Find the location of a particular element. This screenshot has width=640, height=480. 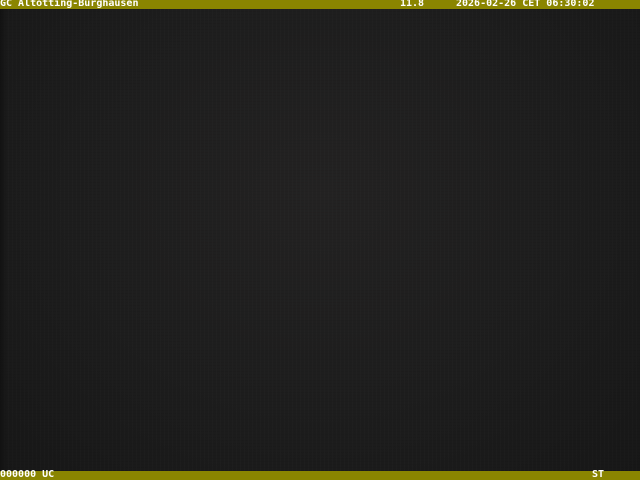

temperature-readout: 11.8 is located at coordinates (412, 4).